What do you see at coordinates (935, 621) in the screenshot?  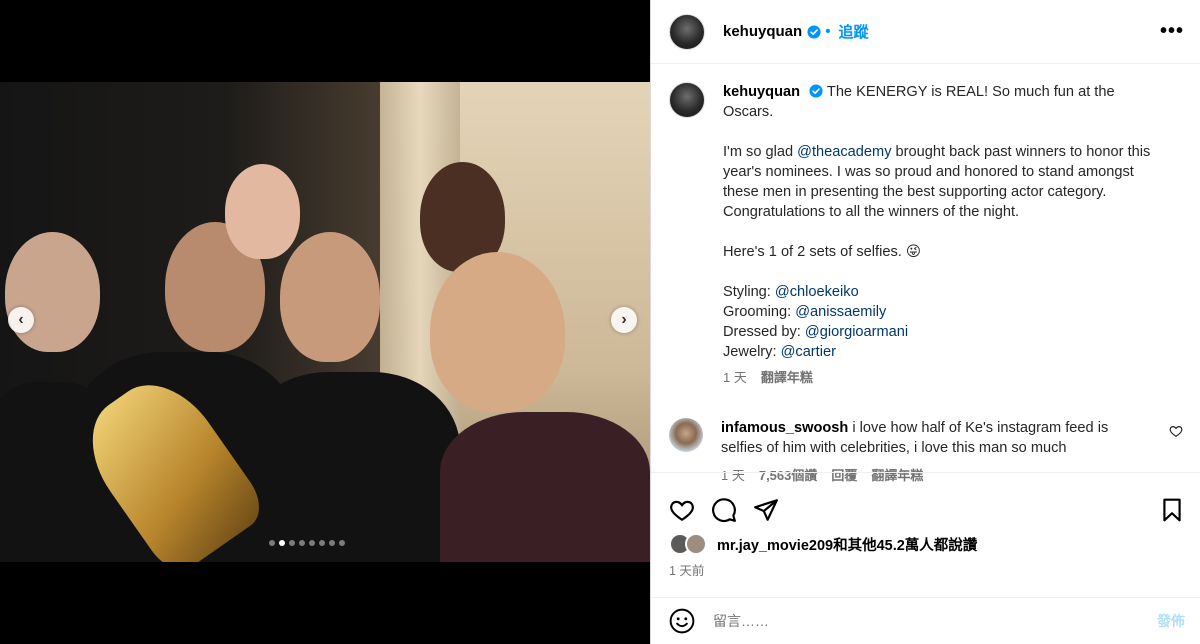 I see `comment-input` at bounding box center [935, 621].